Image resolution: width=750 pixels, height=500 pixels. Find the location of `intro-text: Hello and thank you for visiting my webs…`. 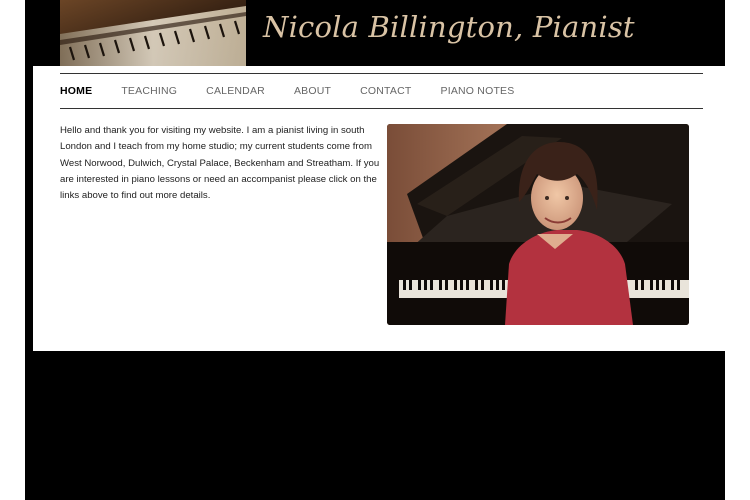

intro-text: Hello and thank you for visiting my webs… is located at coordinates (220, 163).